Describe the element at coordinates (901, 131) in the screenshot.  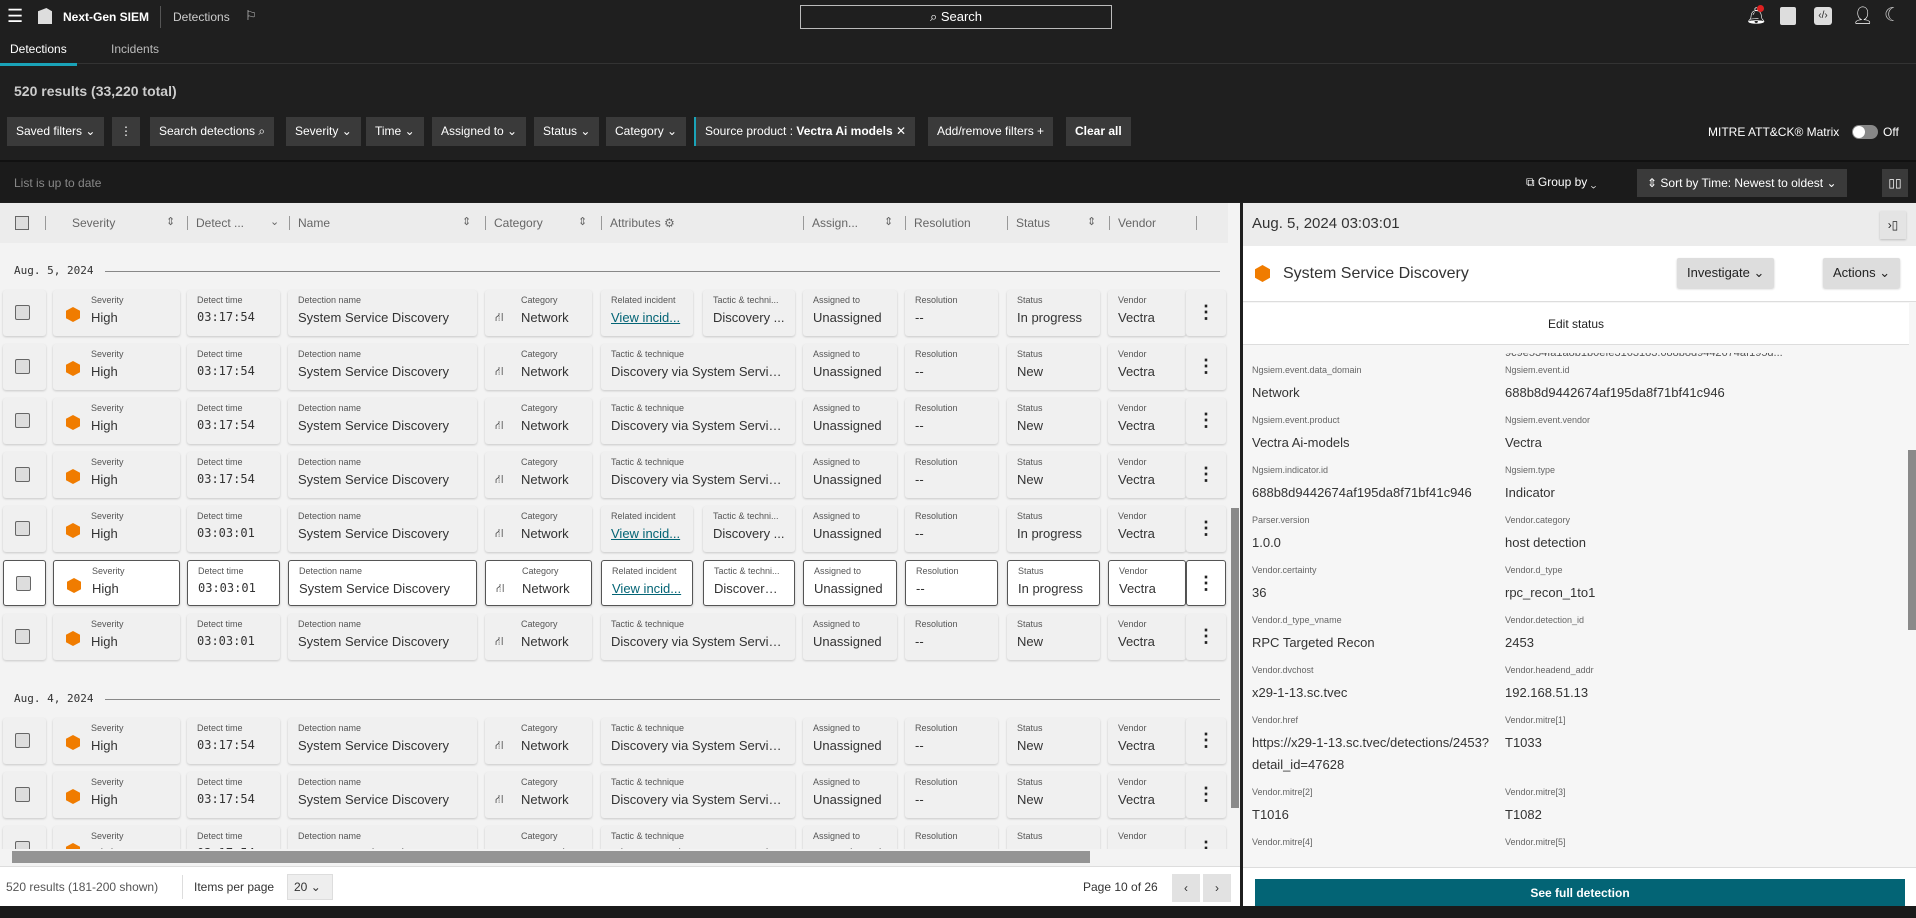
I see `close-icon: ✕` at that location.